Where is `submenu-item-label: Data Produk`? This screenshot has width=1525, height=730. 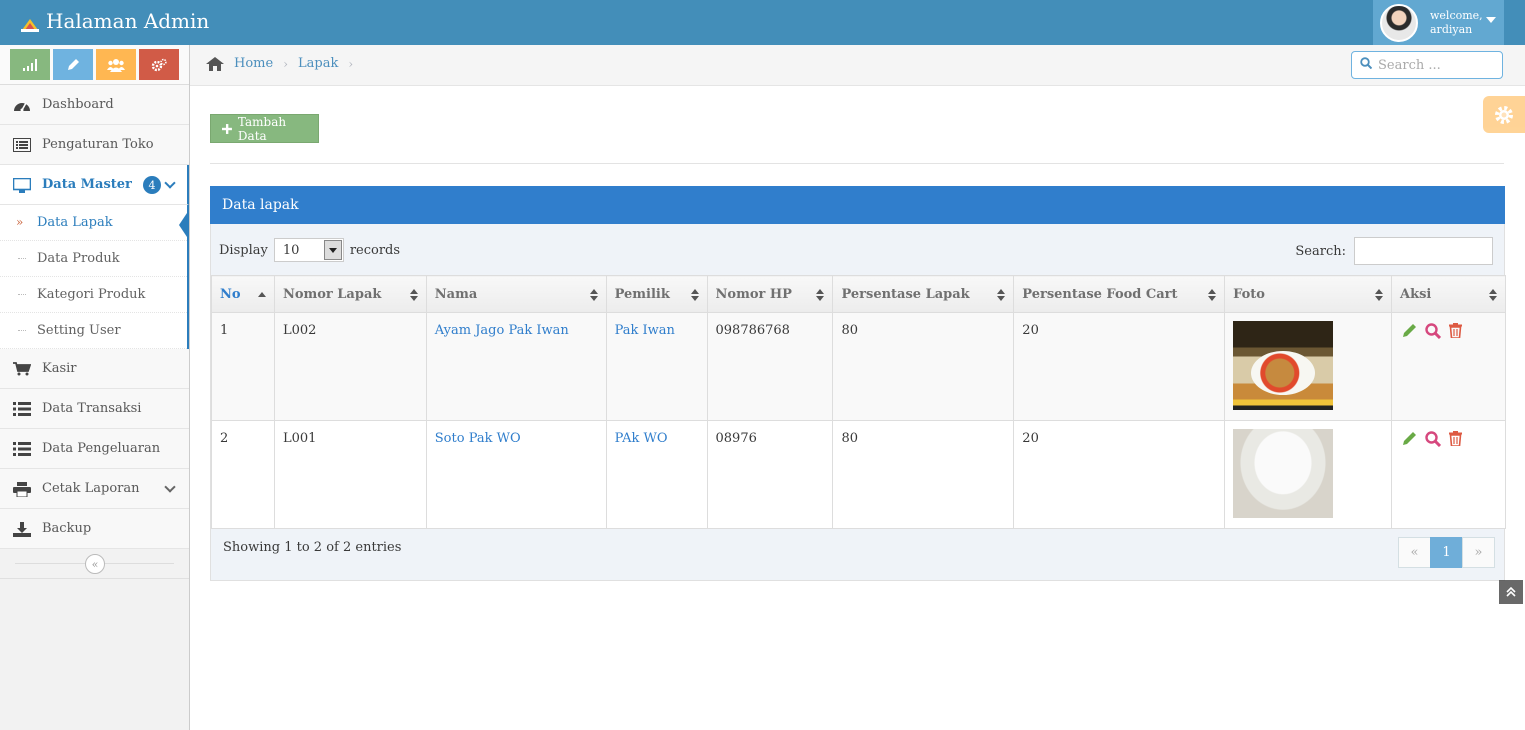
submenu-item-label: Data Produk is located at coordinates (78, 258).